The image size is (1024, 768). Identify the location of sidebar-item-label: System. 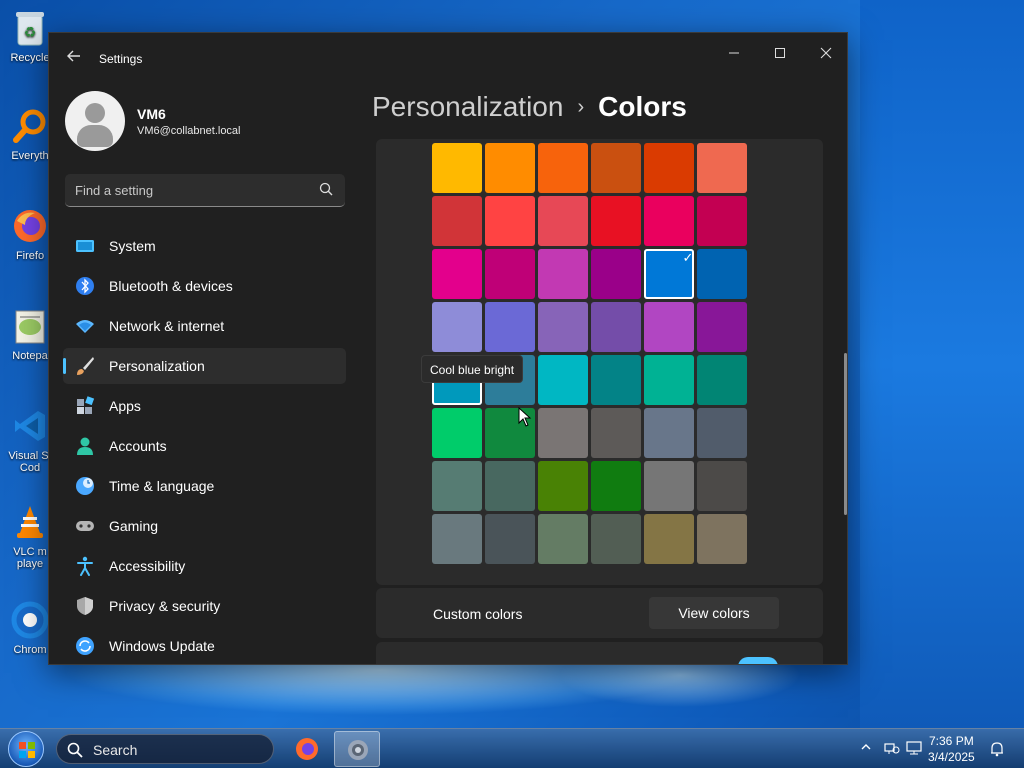
(132, 246).